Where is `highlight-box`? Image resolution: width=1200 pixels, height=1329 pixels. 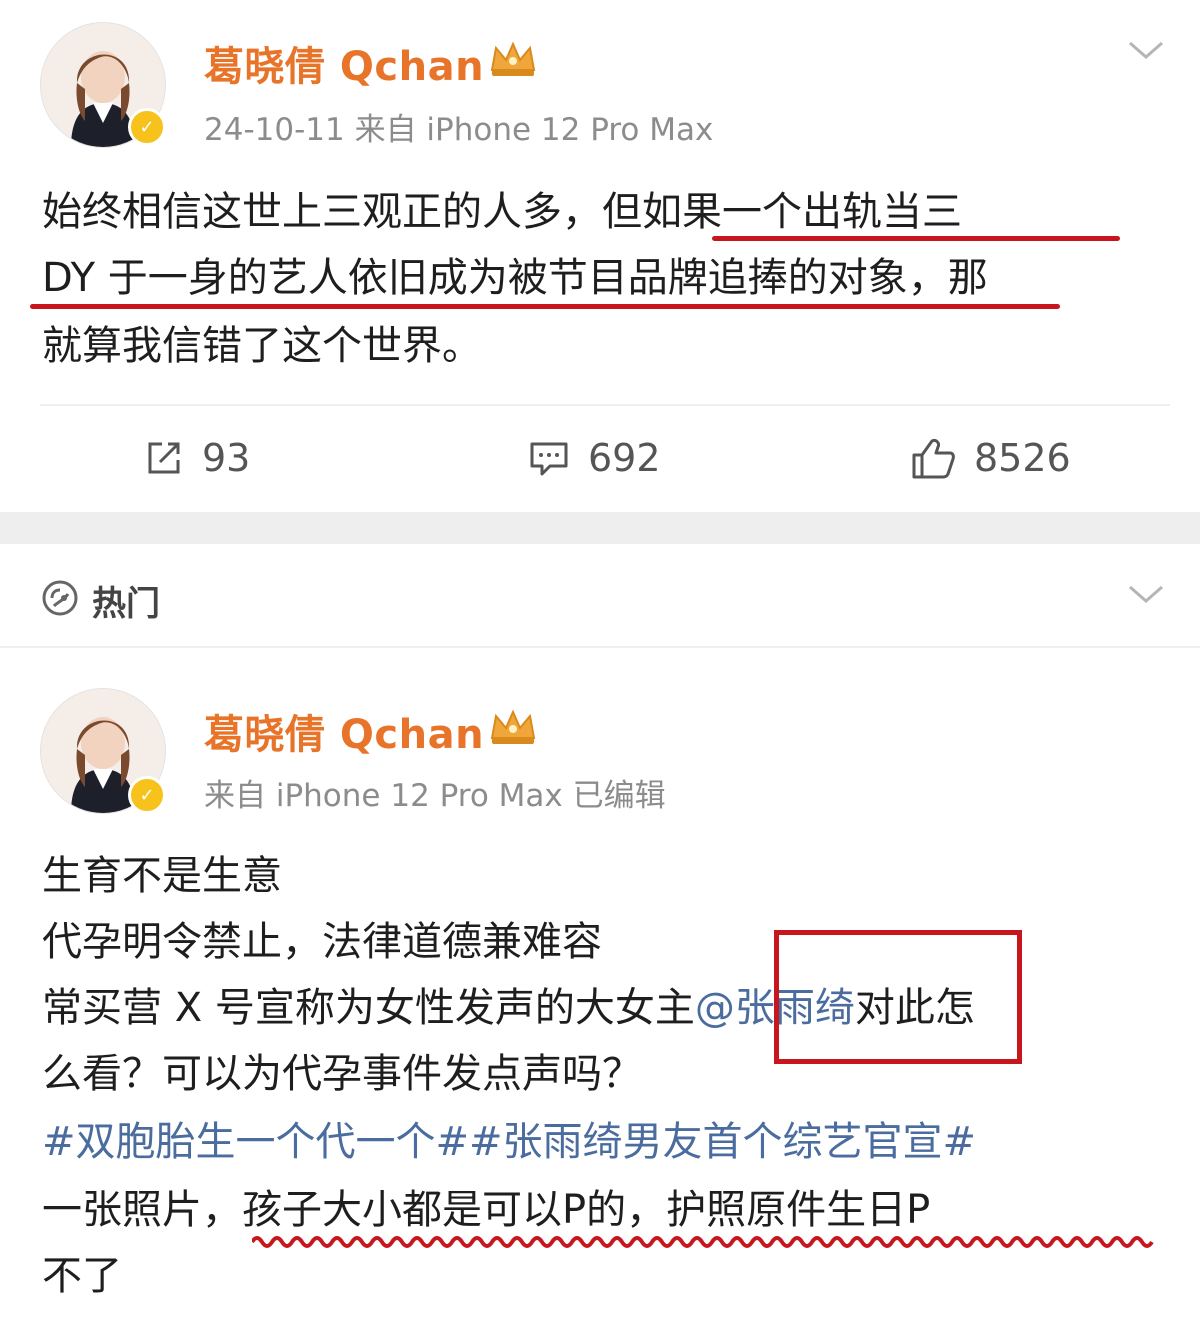
highlight-box is located at coordinates (898, 997).